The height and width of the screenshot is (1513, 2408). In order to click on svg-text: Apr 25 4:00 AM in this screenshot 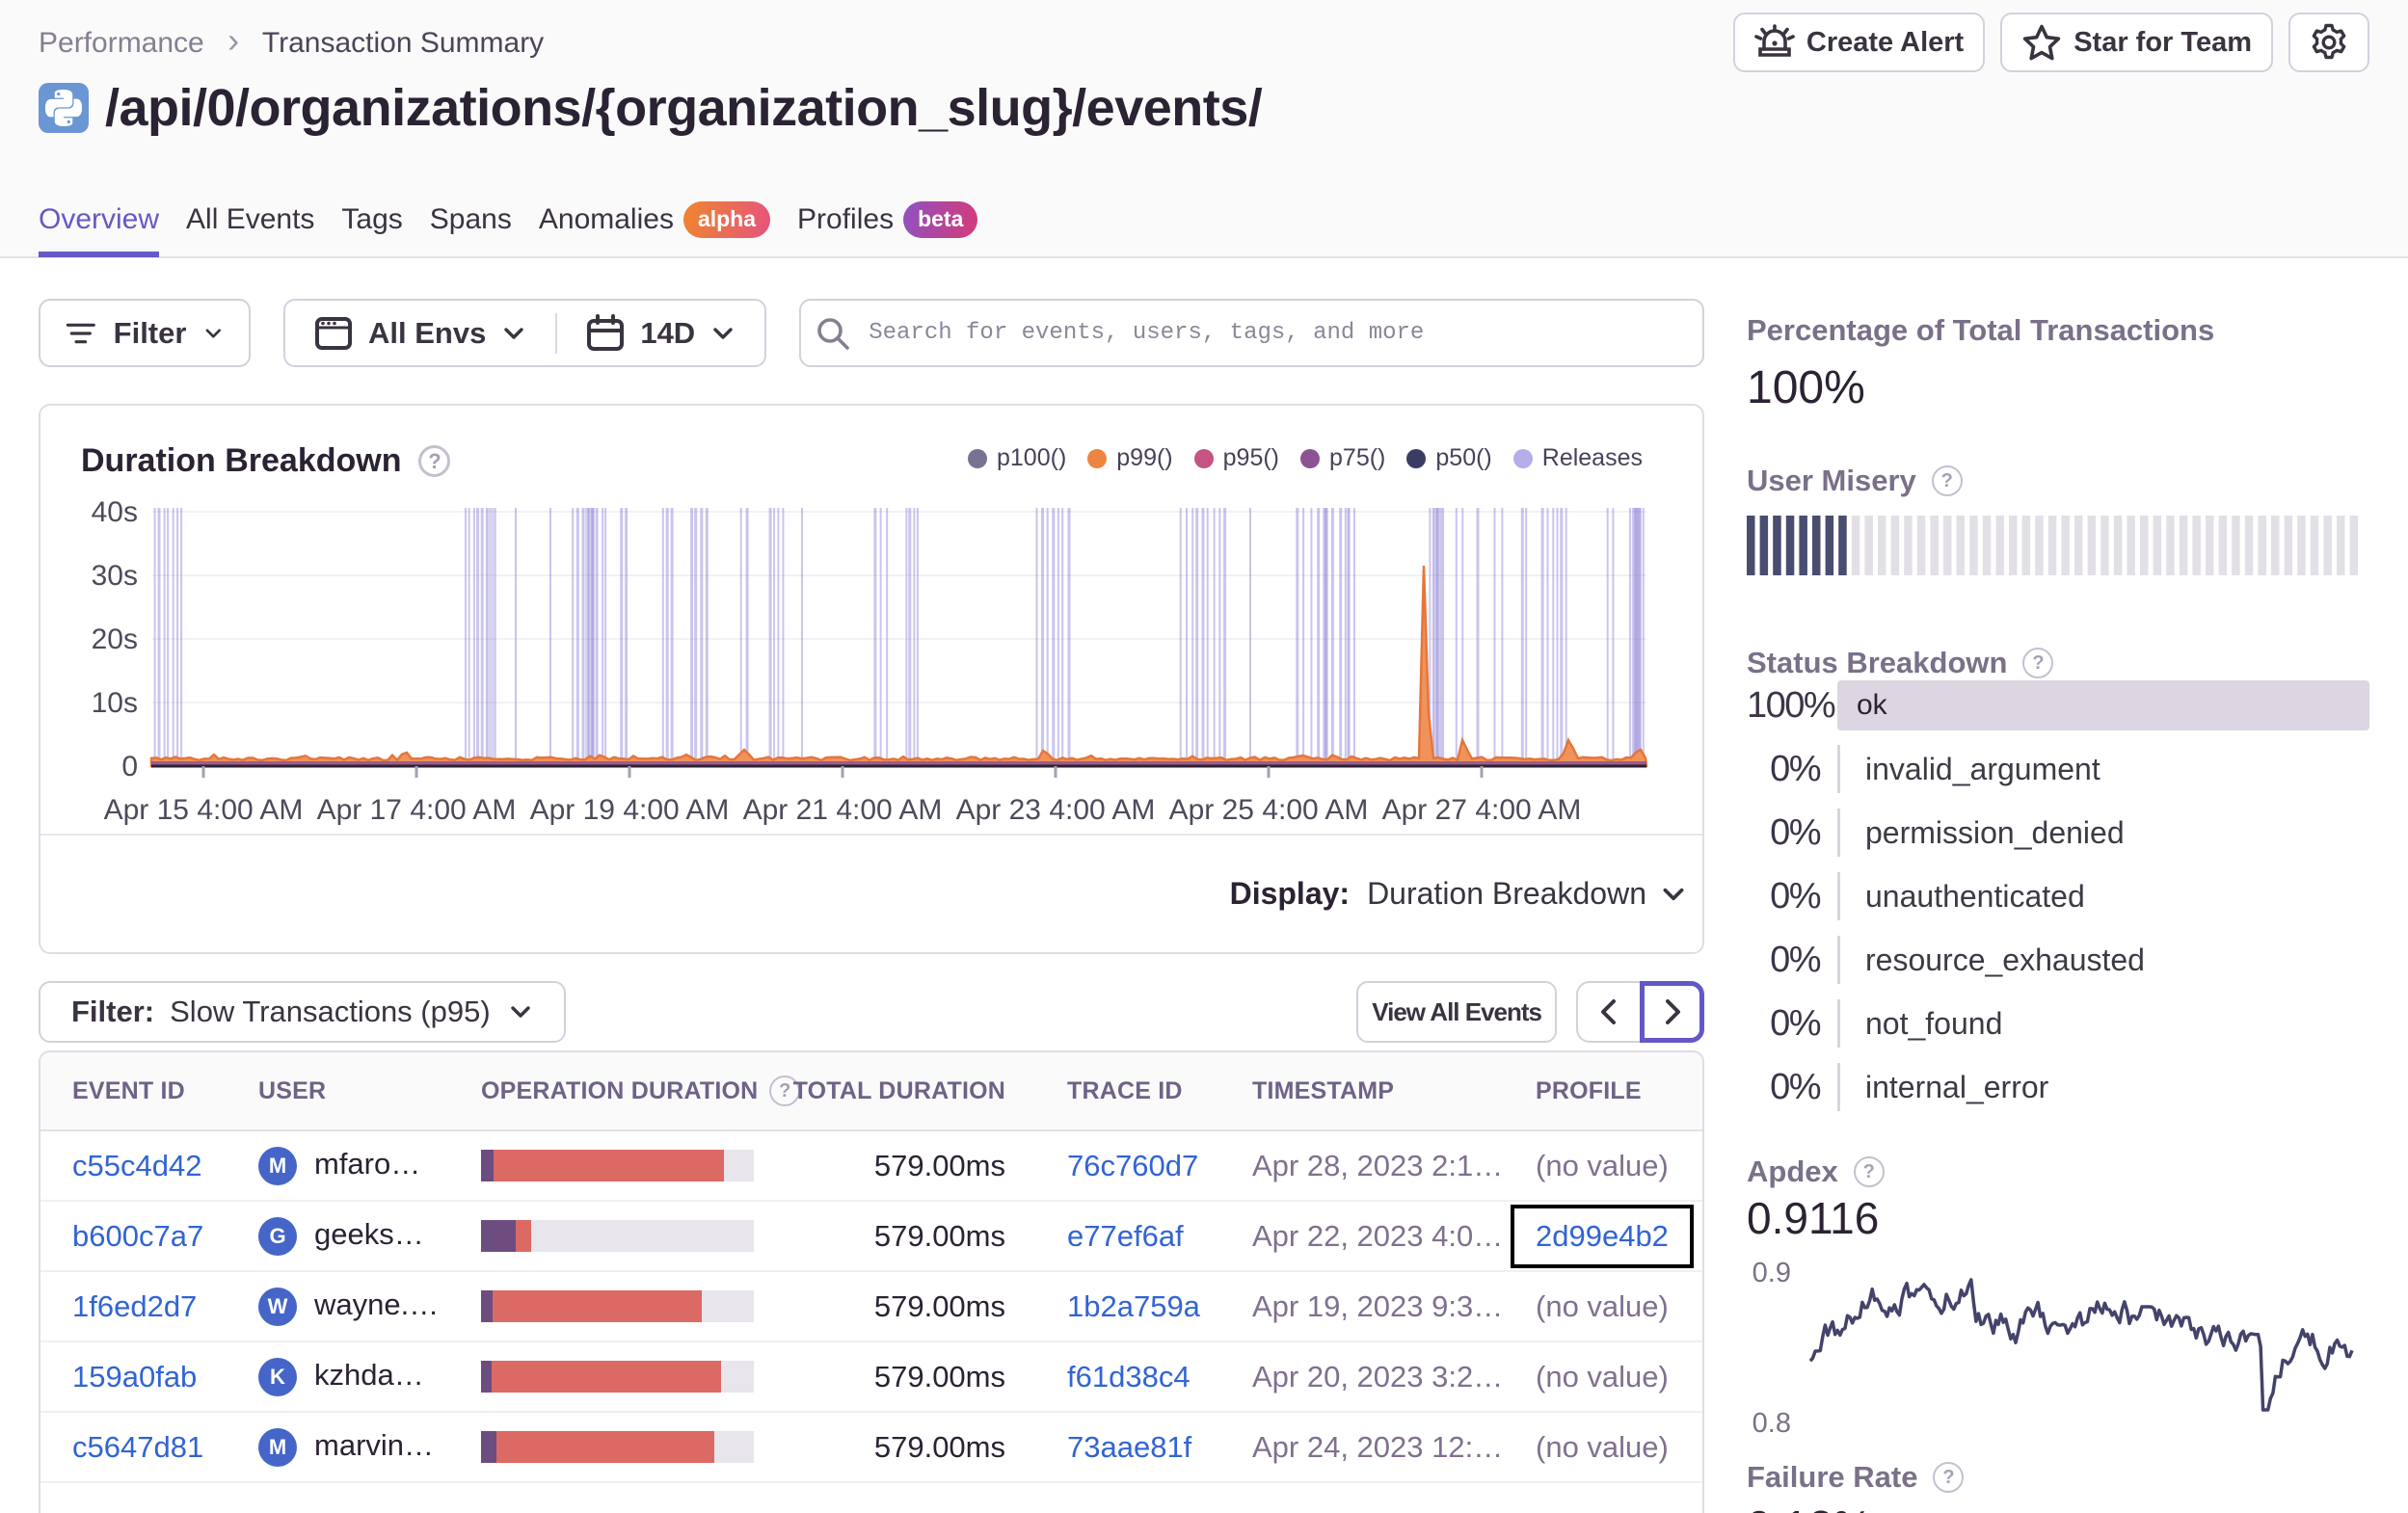, I will do `click(1269, 810)`.